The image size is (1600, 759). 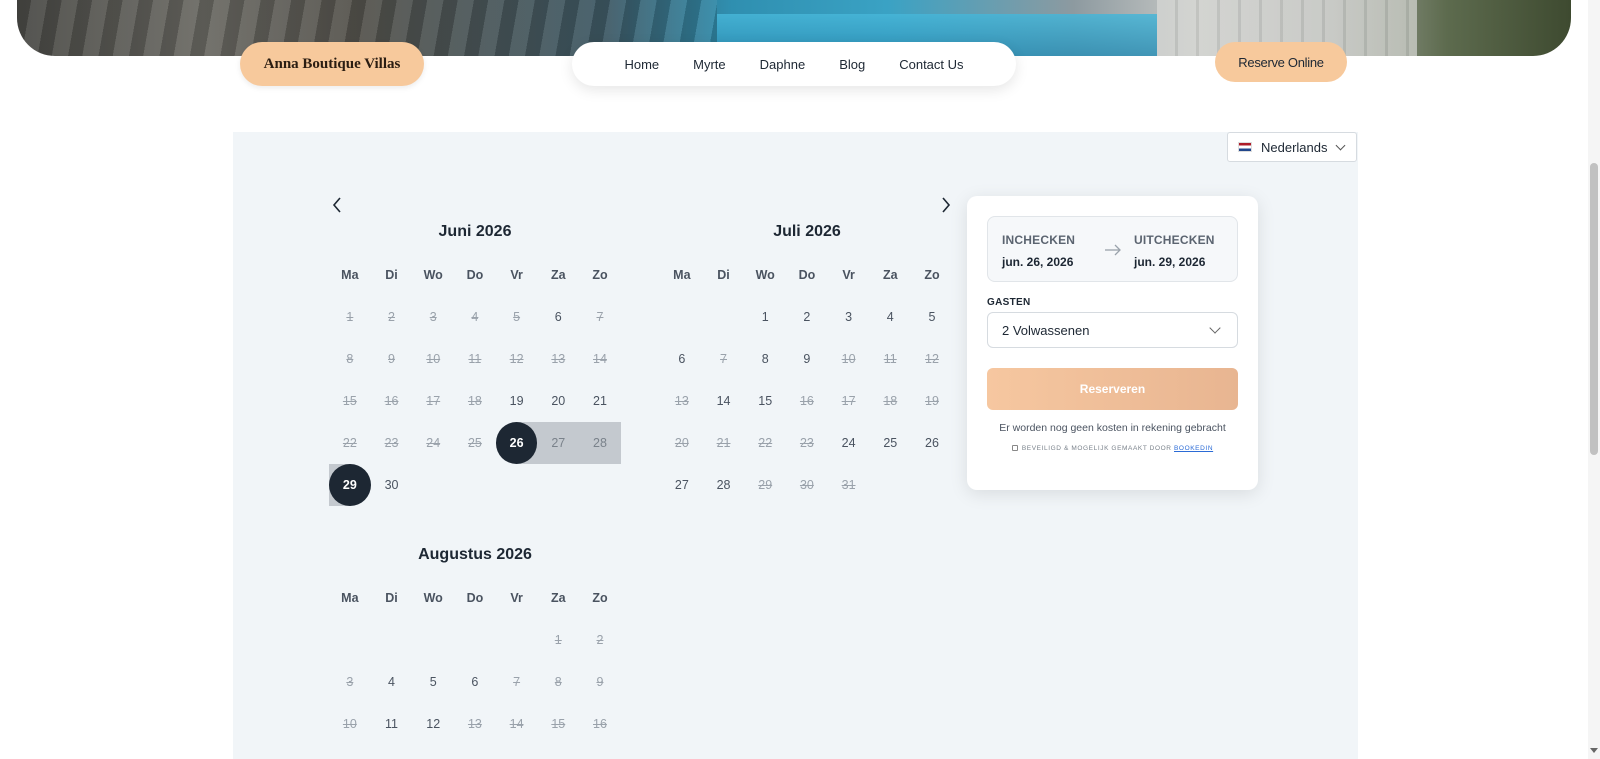 I want to click on guests-select: 2 Volwassenen, so click(x=1112, y=330).